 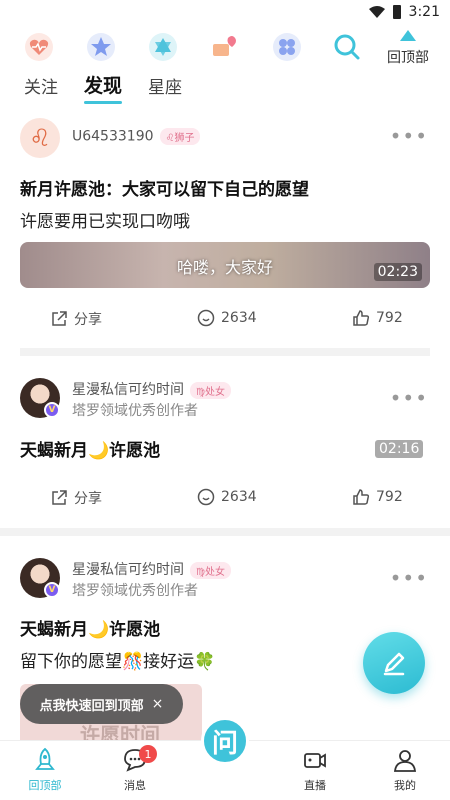 I want to click on post-title: 新月许愿池：大家可以留下自己的愿望, so click(x=164, y=190).